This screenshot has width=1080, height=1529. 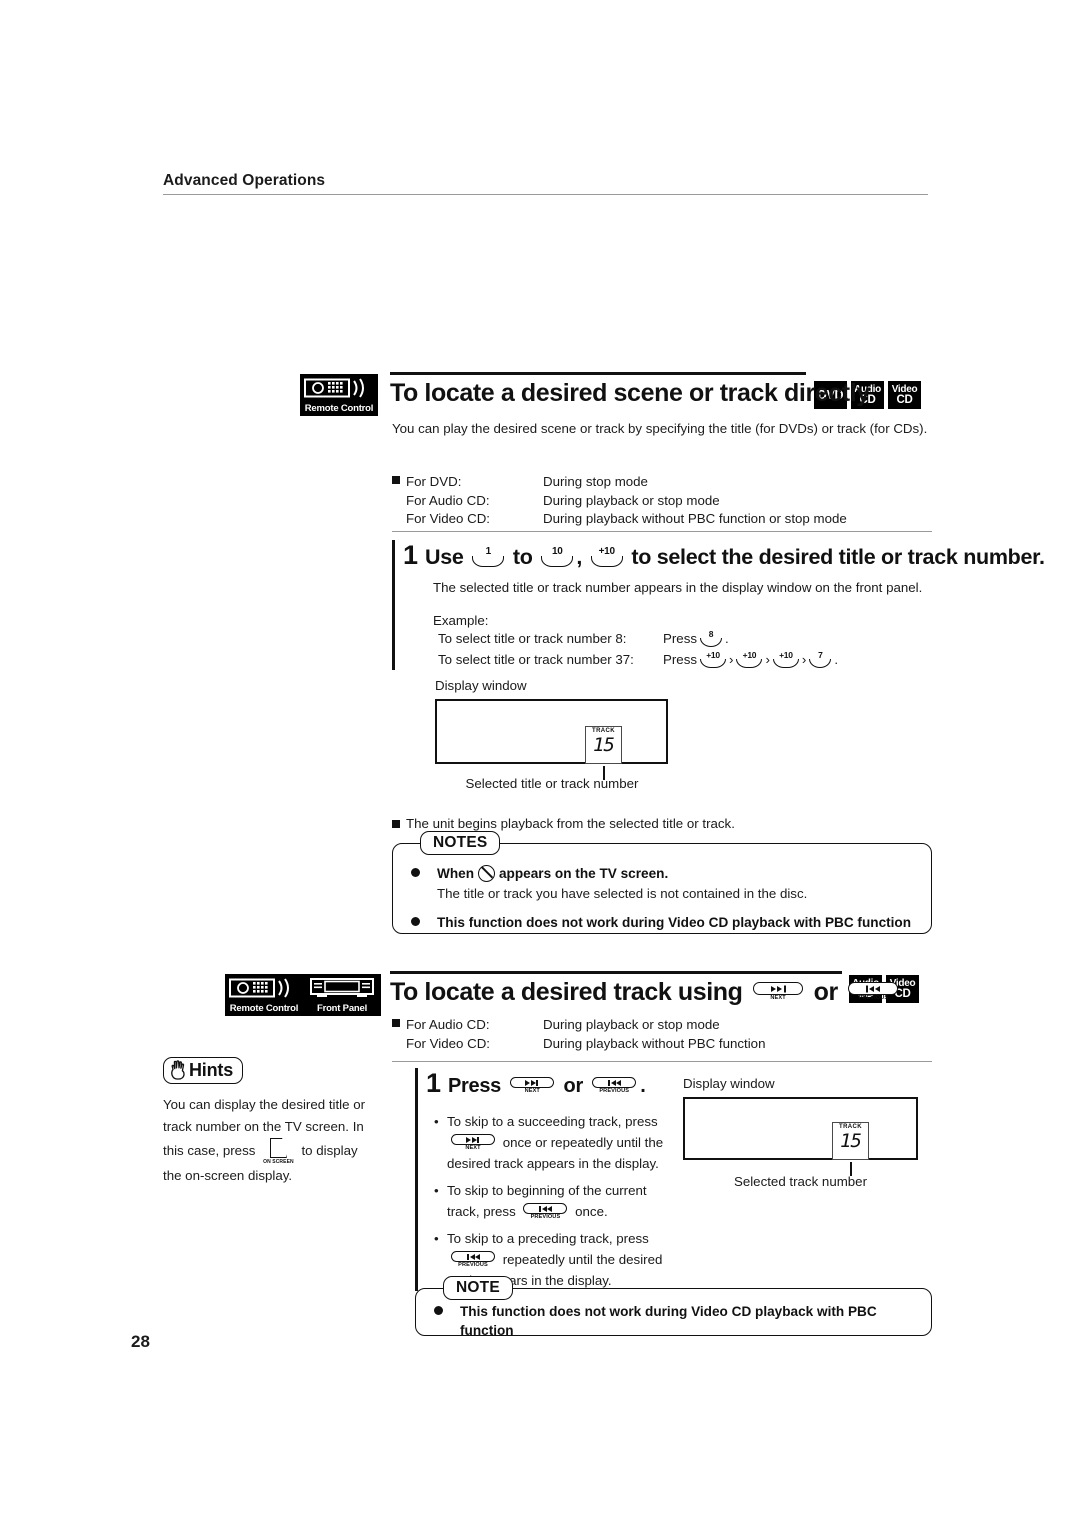 I want to click on section1-divider-rule, so click(x=662, y=531).